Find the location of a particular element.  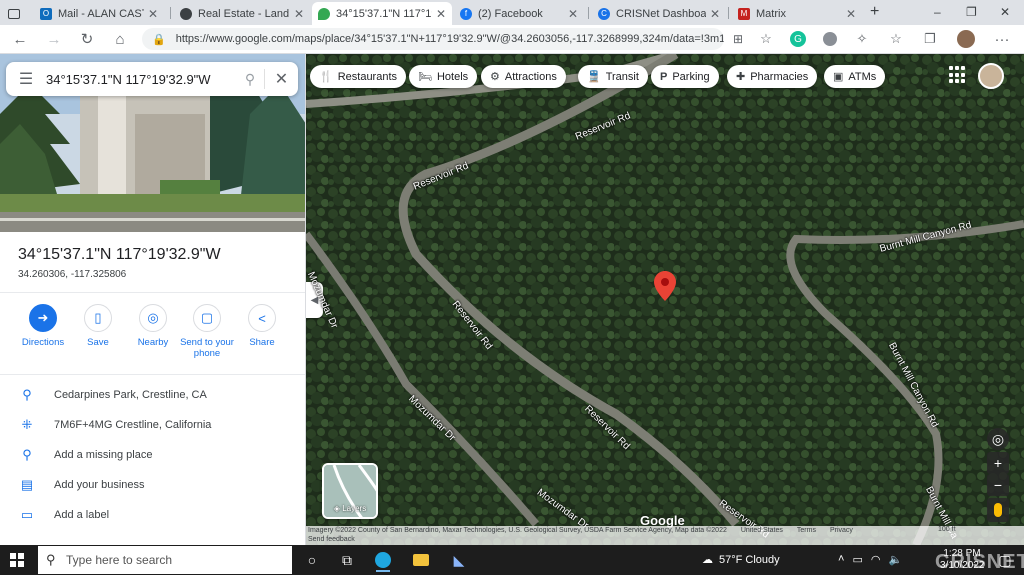

tab-facebook: f (2) Facebook ✕ is located at coordinates (519, 13).